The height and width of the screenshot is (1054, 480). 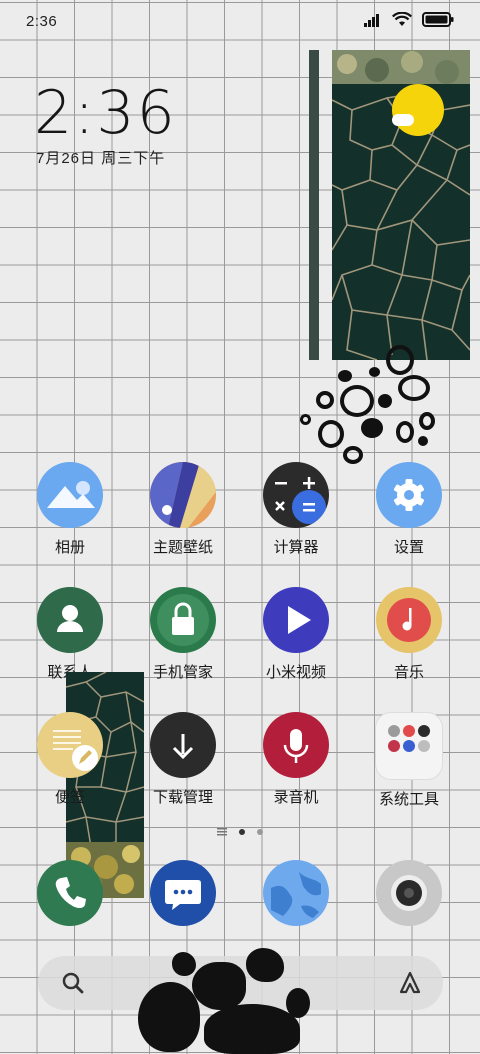 What do you see at coordinates (260, 832) in the screenshot?
I see `page-dot` at bounding box center [260, 832].